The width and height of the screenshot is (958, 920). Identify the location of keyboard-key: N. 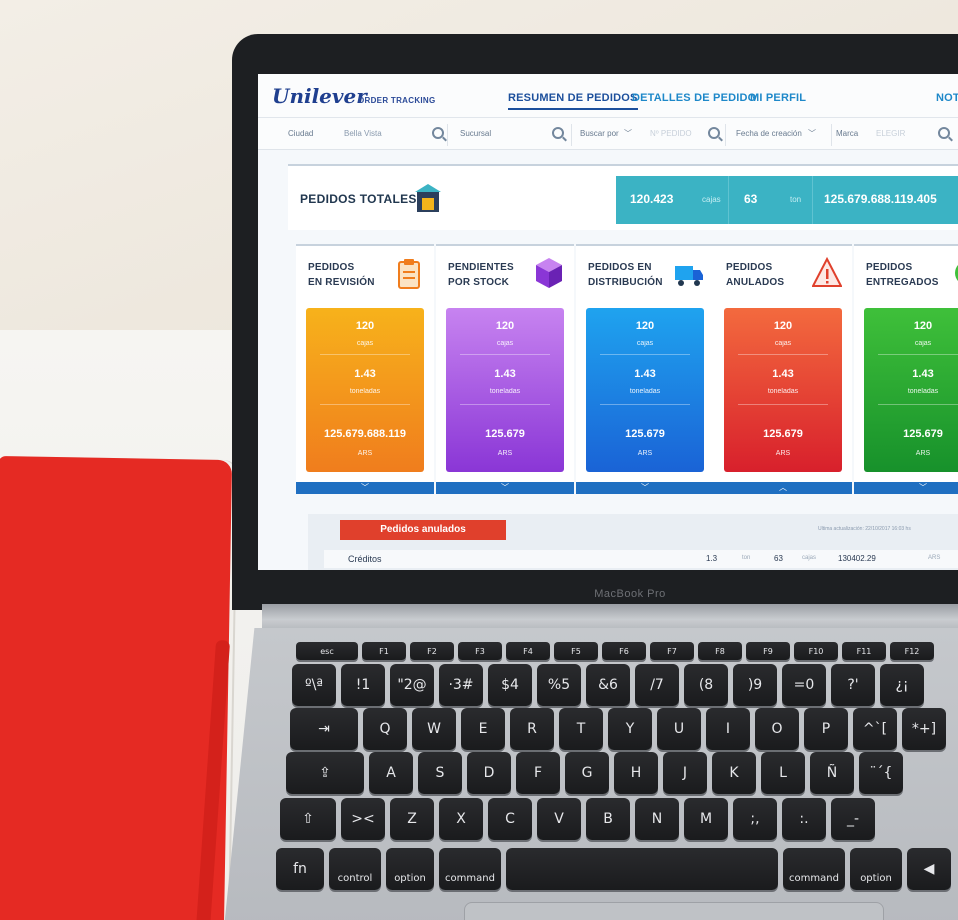
(657, 819).